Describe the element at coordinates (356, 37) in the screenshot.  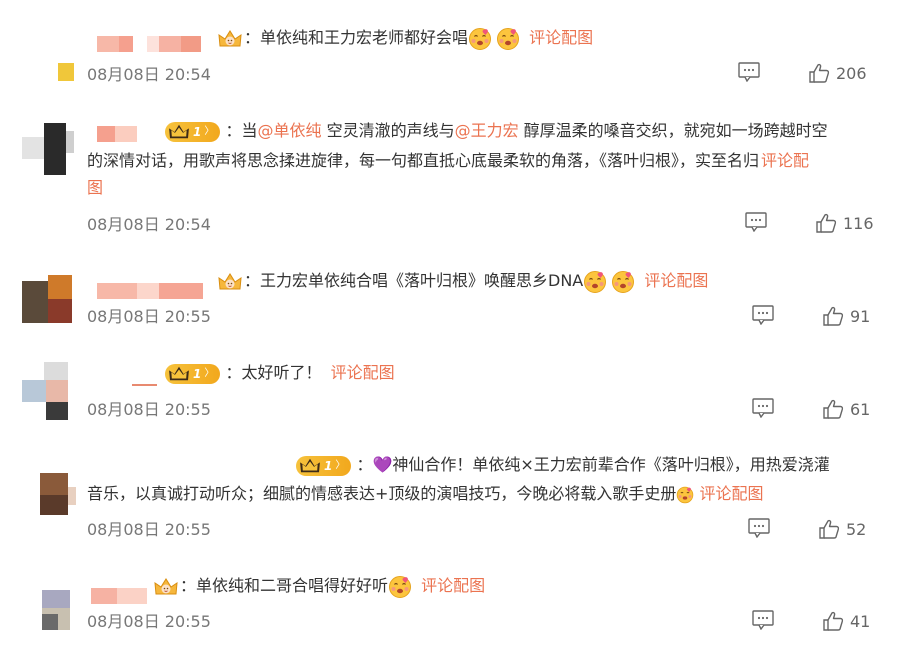
I see `comment-content: ：单依纯和王力宏老师都好会唱` at that location.